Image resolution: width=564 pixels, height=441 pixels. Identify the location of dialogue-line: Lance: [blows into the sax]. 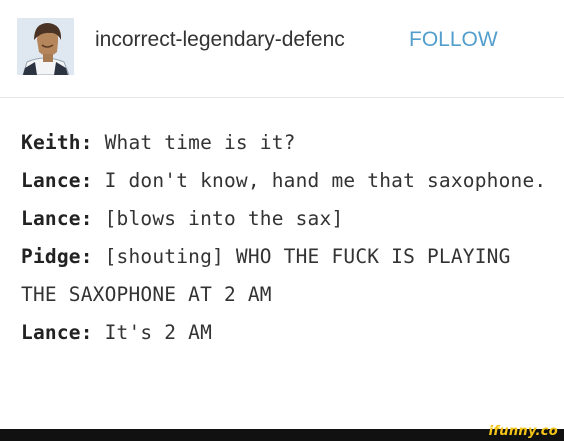
(286, 219).